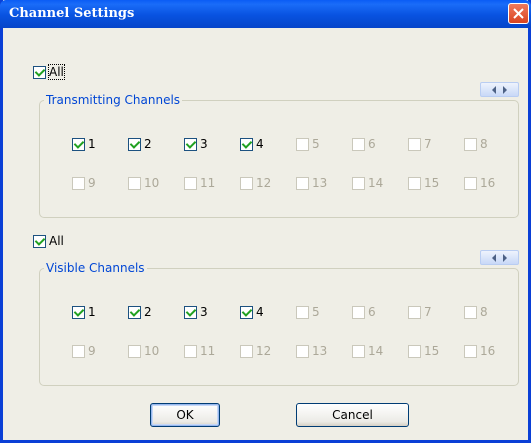 This screenshot has width=531, height=443. Describe the element at coordinates (420, 144) in the screenshot. I see `transmitting-channel-checkbox: 7` at that location.